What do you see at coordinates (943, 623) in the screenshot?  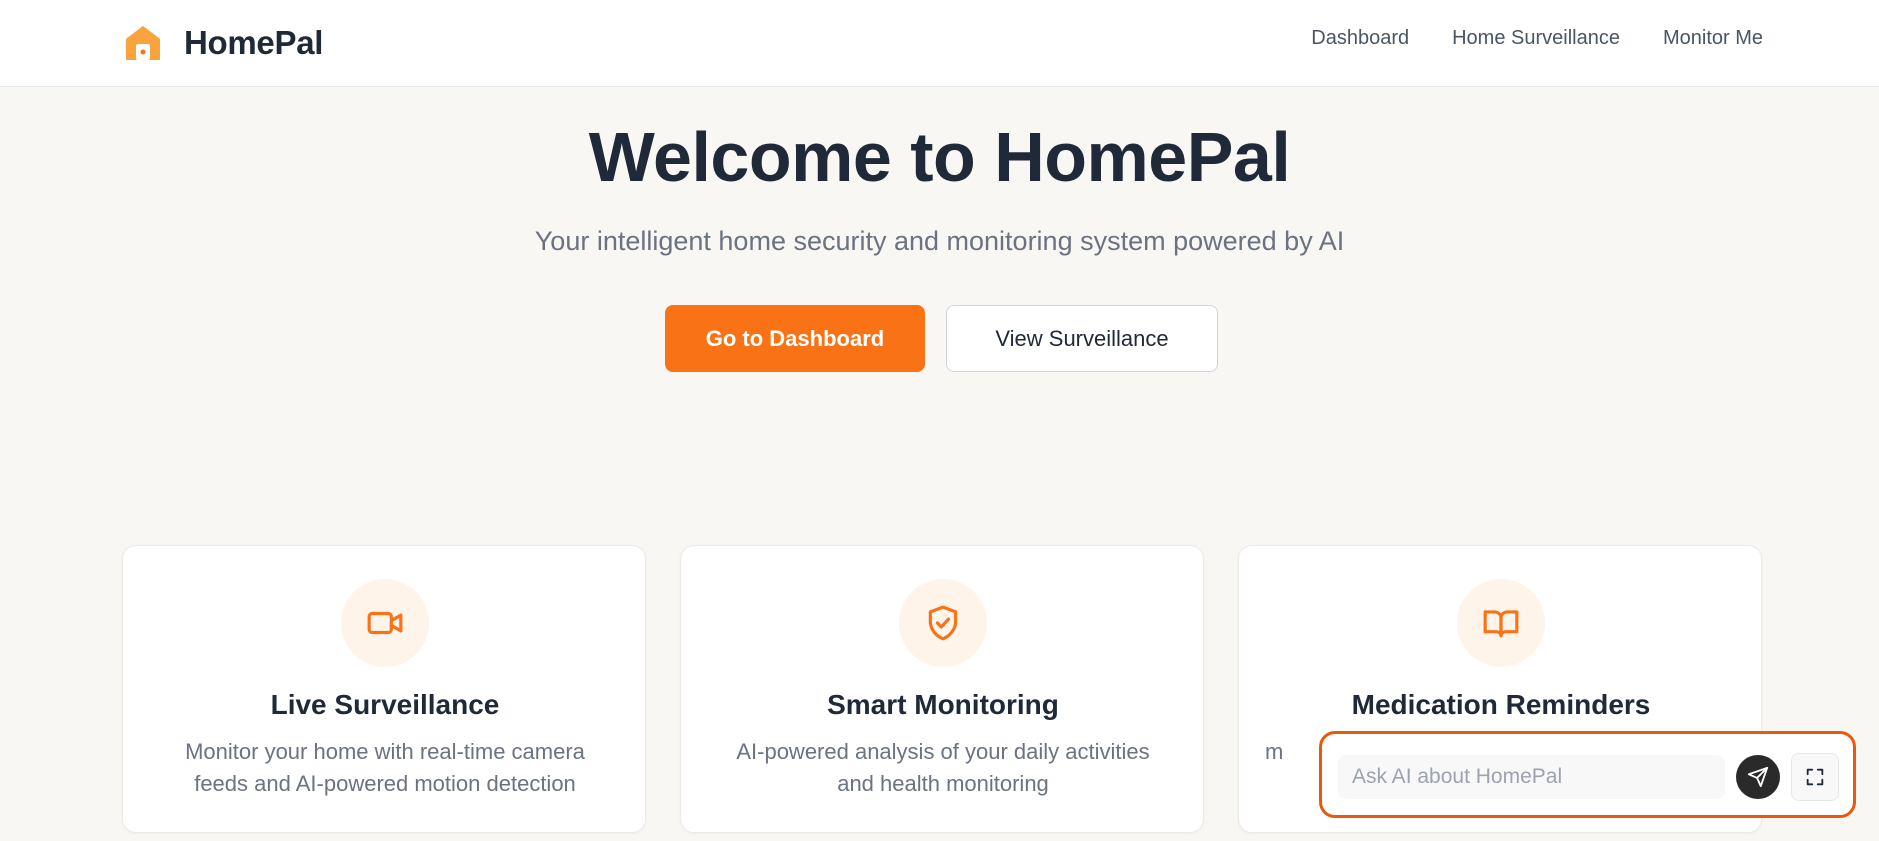 I see `shield-check-icon` at bounding box center [943, 623].